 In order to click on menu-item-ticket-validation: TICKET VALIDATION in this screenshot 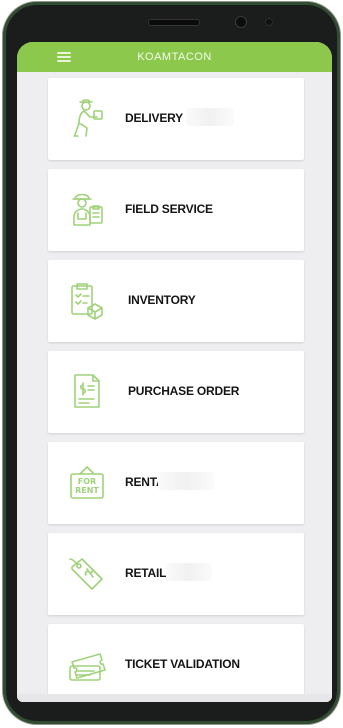, I will do `click(176, 663)`.